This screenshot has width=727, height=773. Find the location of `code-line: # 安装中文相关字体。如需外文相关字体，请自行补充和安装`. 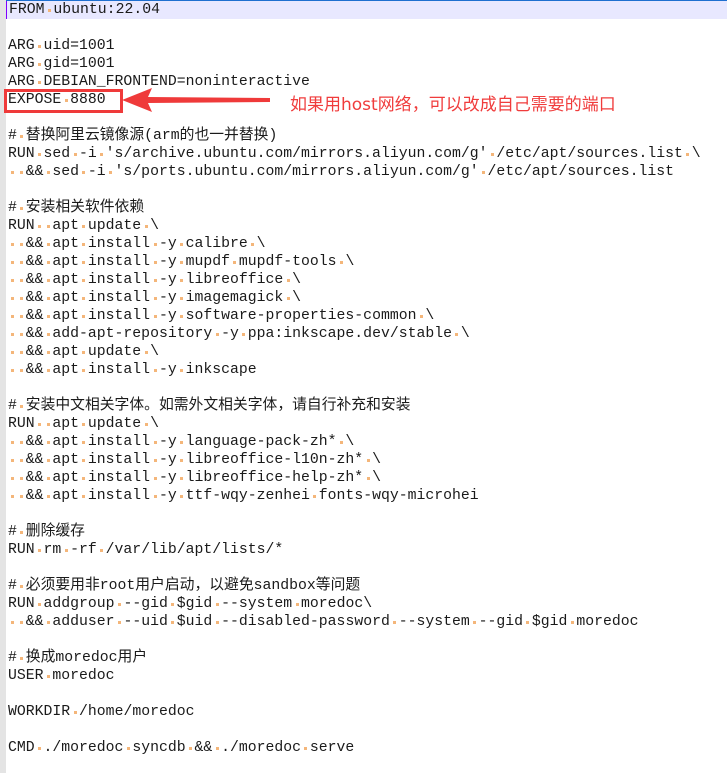

code-line: # 安装中文相关字体。如需外文相关字体，请自行补充和安装 is located at coordinates (367, 406).